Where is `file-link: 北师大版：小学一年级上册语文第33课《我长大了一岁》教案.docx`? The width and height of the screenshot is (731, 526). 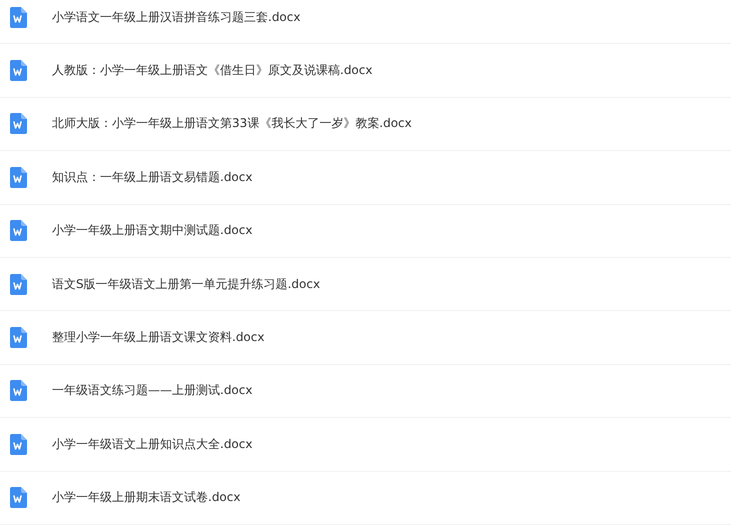 file-link: 北师大版：小学一年级上册语文第33课《我长大了一岁》教案.docx is located at coordinates (232, 123).